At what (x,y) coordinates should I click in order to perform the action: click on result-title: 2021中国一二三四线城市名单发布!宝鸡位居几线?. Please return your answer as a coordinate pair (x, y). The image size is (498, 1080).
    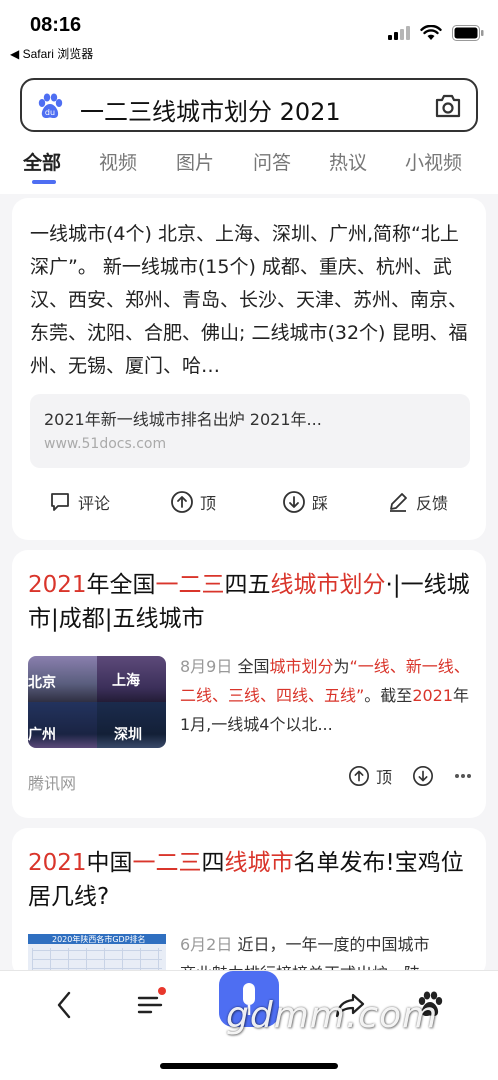
    Looking at the image, I should click on (250, 880).